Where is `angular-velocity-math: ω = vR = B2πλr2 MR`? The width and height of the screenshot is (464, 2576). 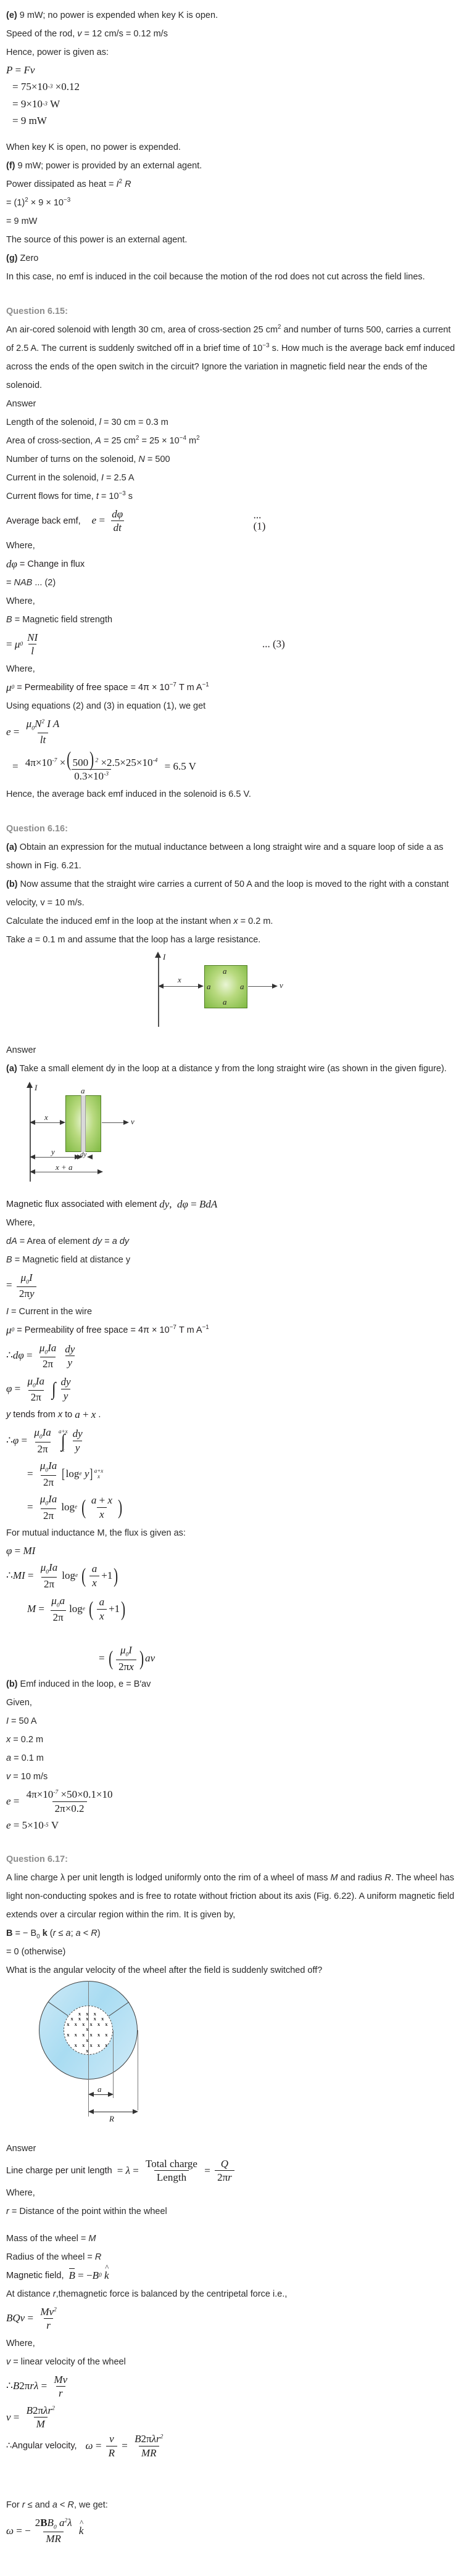
angular-velocity-math: ω = vR = B2πλr2 MR is located at coordinates (124, 2445).